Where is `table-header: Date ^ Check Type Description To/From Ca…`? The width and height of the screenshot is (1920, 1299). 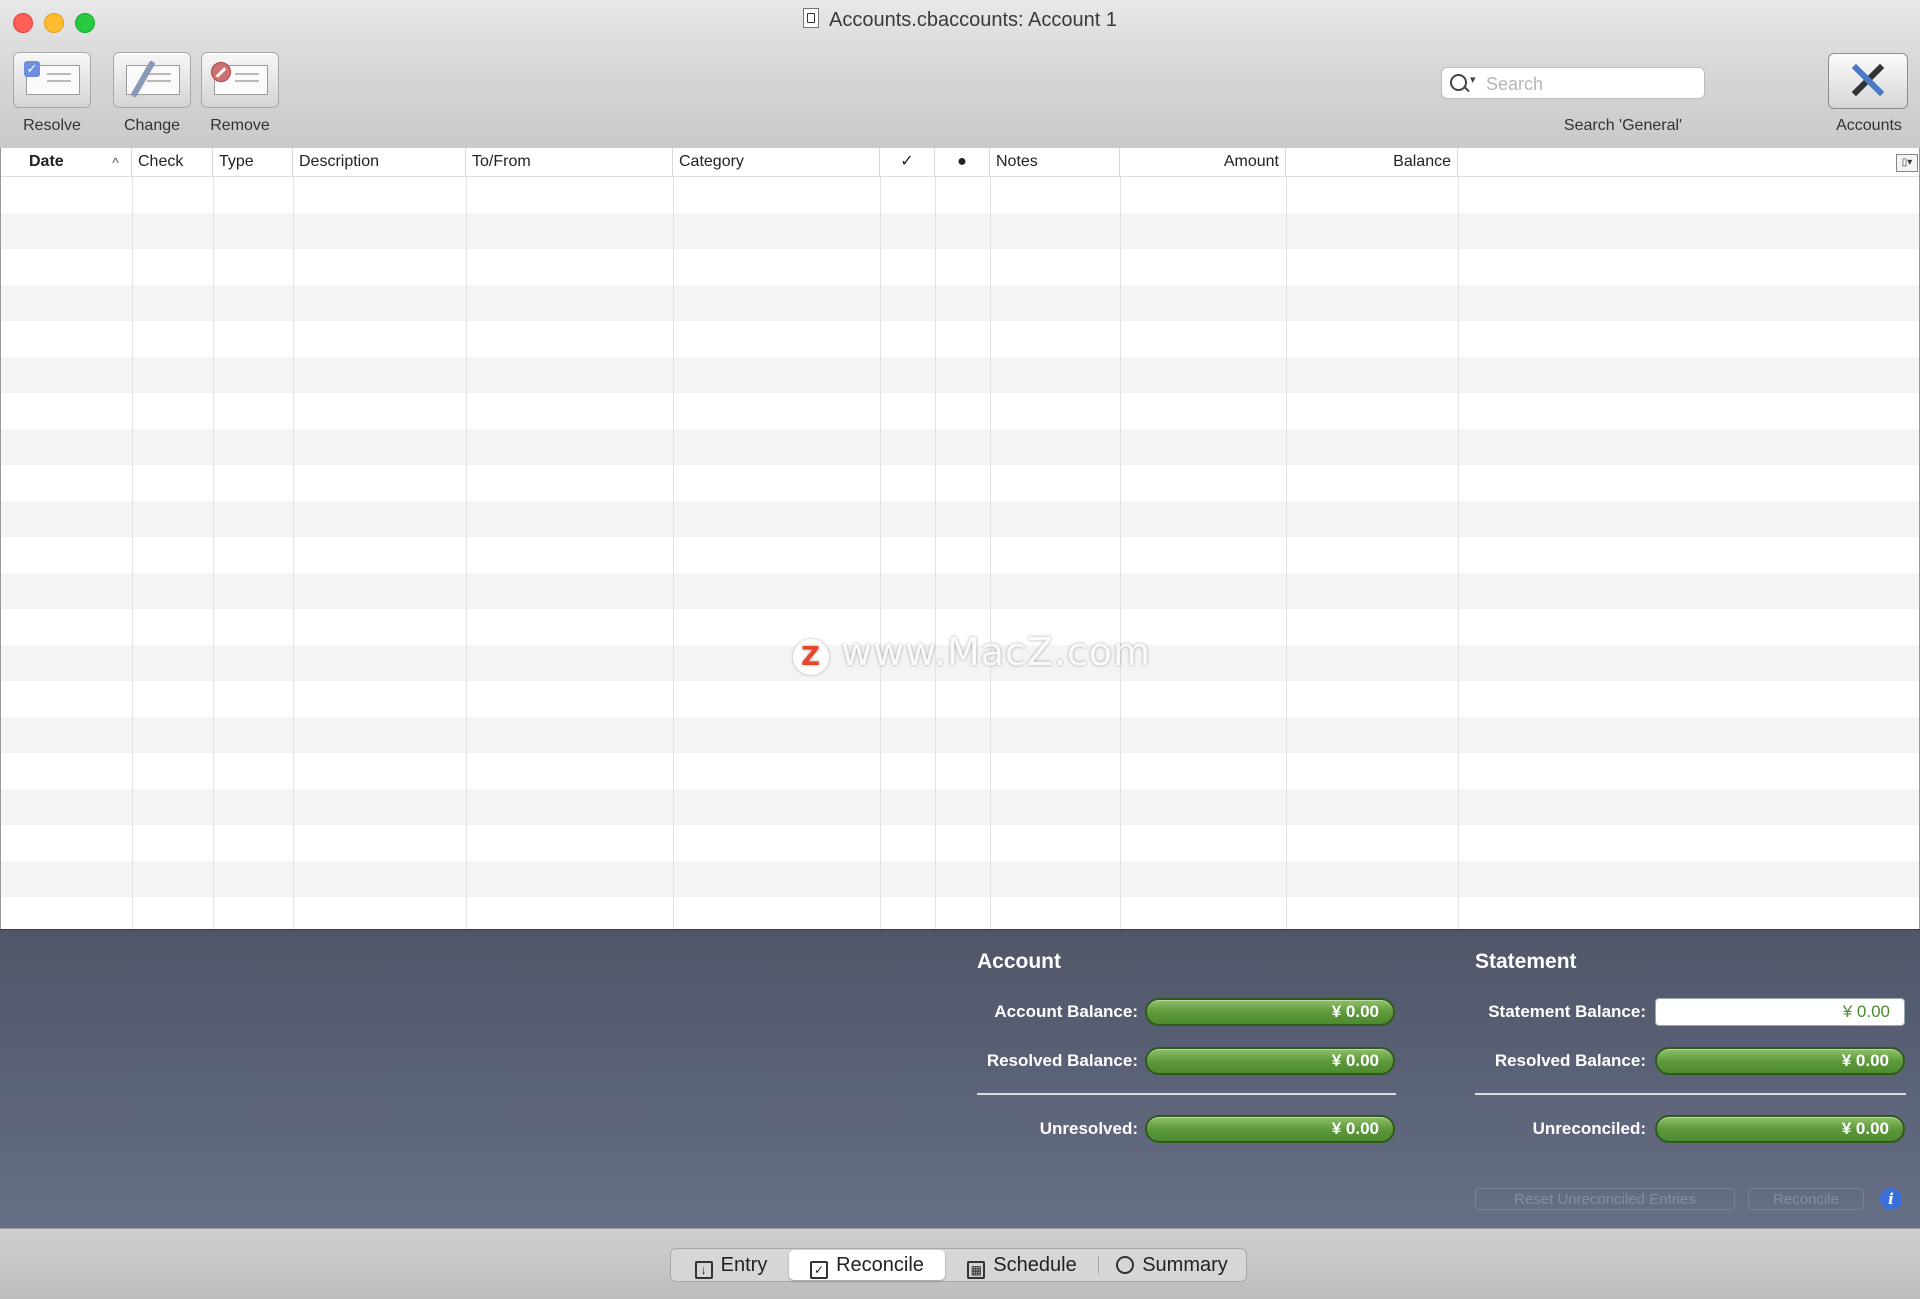 table-header: Date ^ Check Type Description To/From Ca… is located at coordinates (960, 162).